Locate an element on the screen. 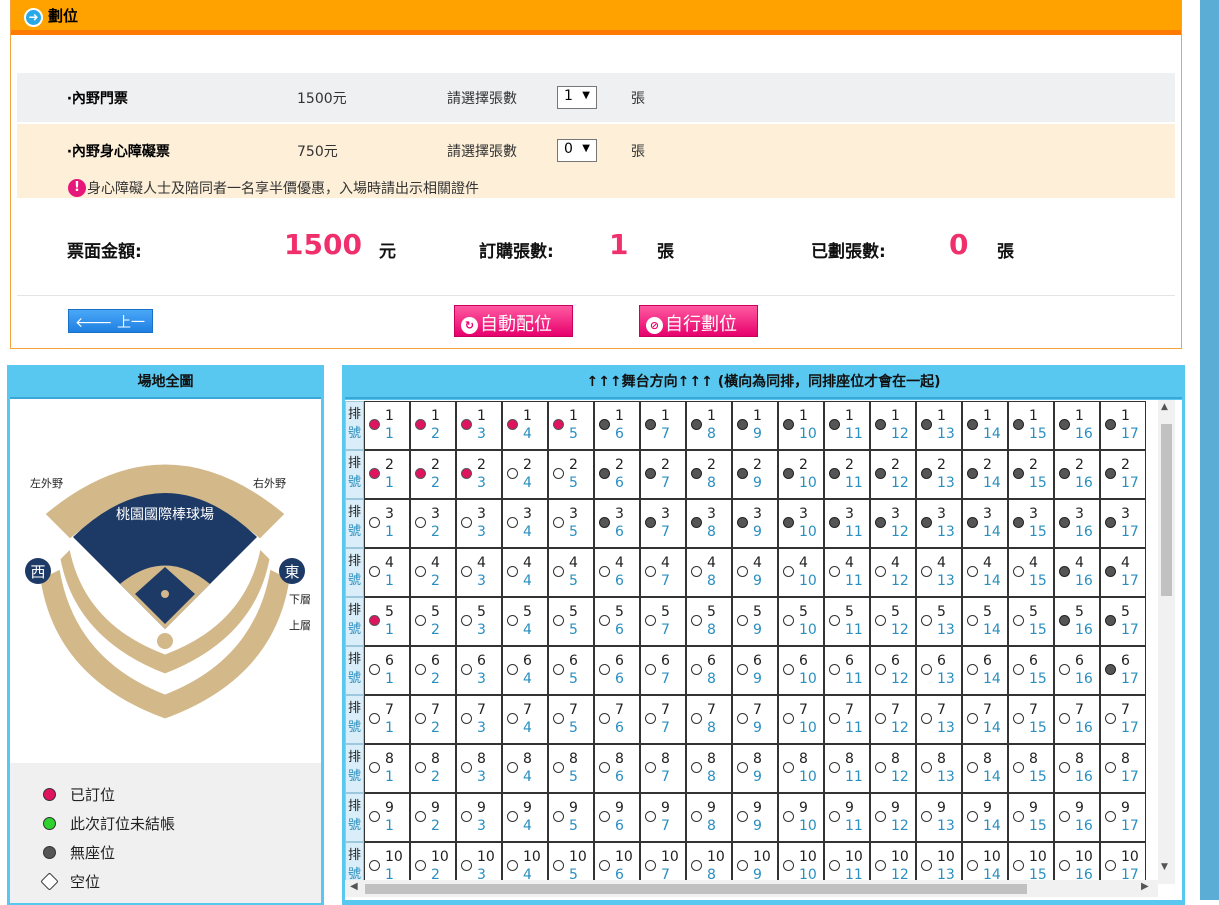 The height and width of the screenshot is (905, 1219). seat-cell: 12 is located at coordinates (433, 425).